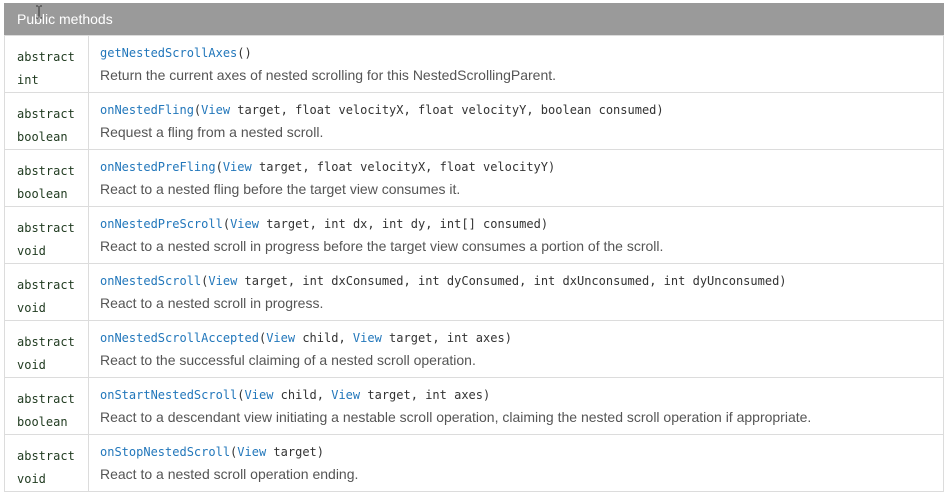  What do you see at coordinates (566, 110) in the screenshot?
I see `param-type: boolean` at bounding box center [566, 110].